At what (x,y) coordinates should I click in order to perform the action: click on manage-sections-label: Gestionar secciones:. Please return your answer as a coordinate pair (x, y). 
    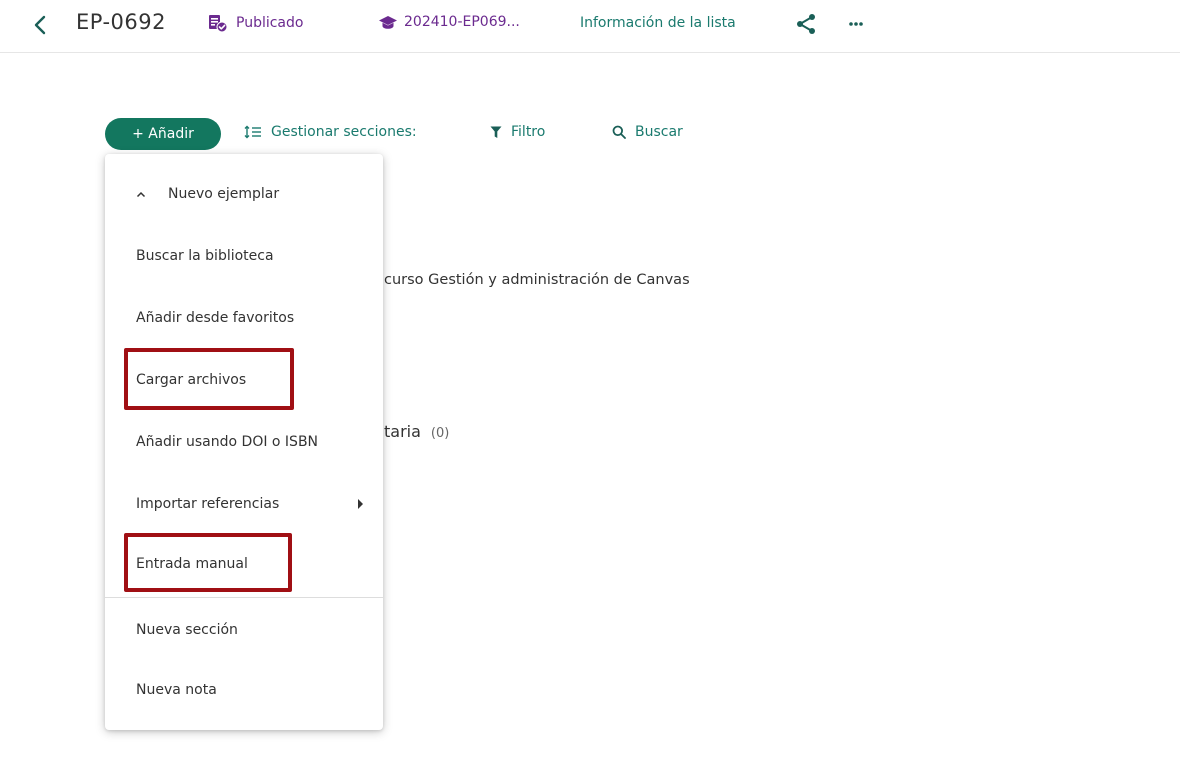
    Looking at the image, I should click on (344, 132).